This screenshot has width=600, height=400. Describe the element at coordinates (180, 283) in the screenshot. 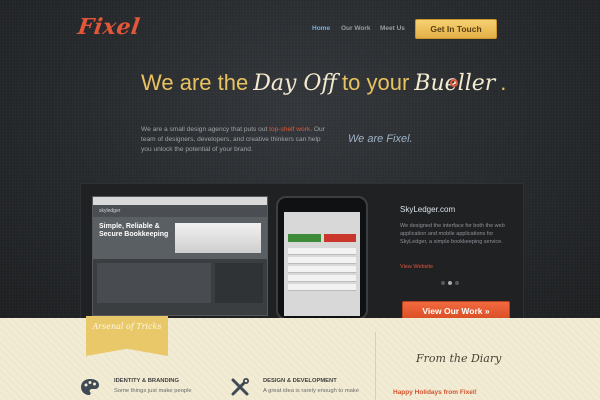

I see `laptop-site-body` at that location.